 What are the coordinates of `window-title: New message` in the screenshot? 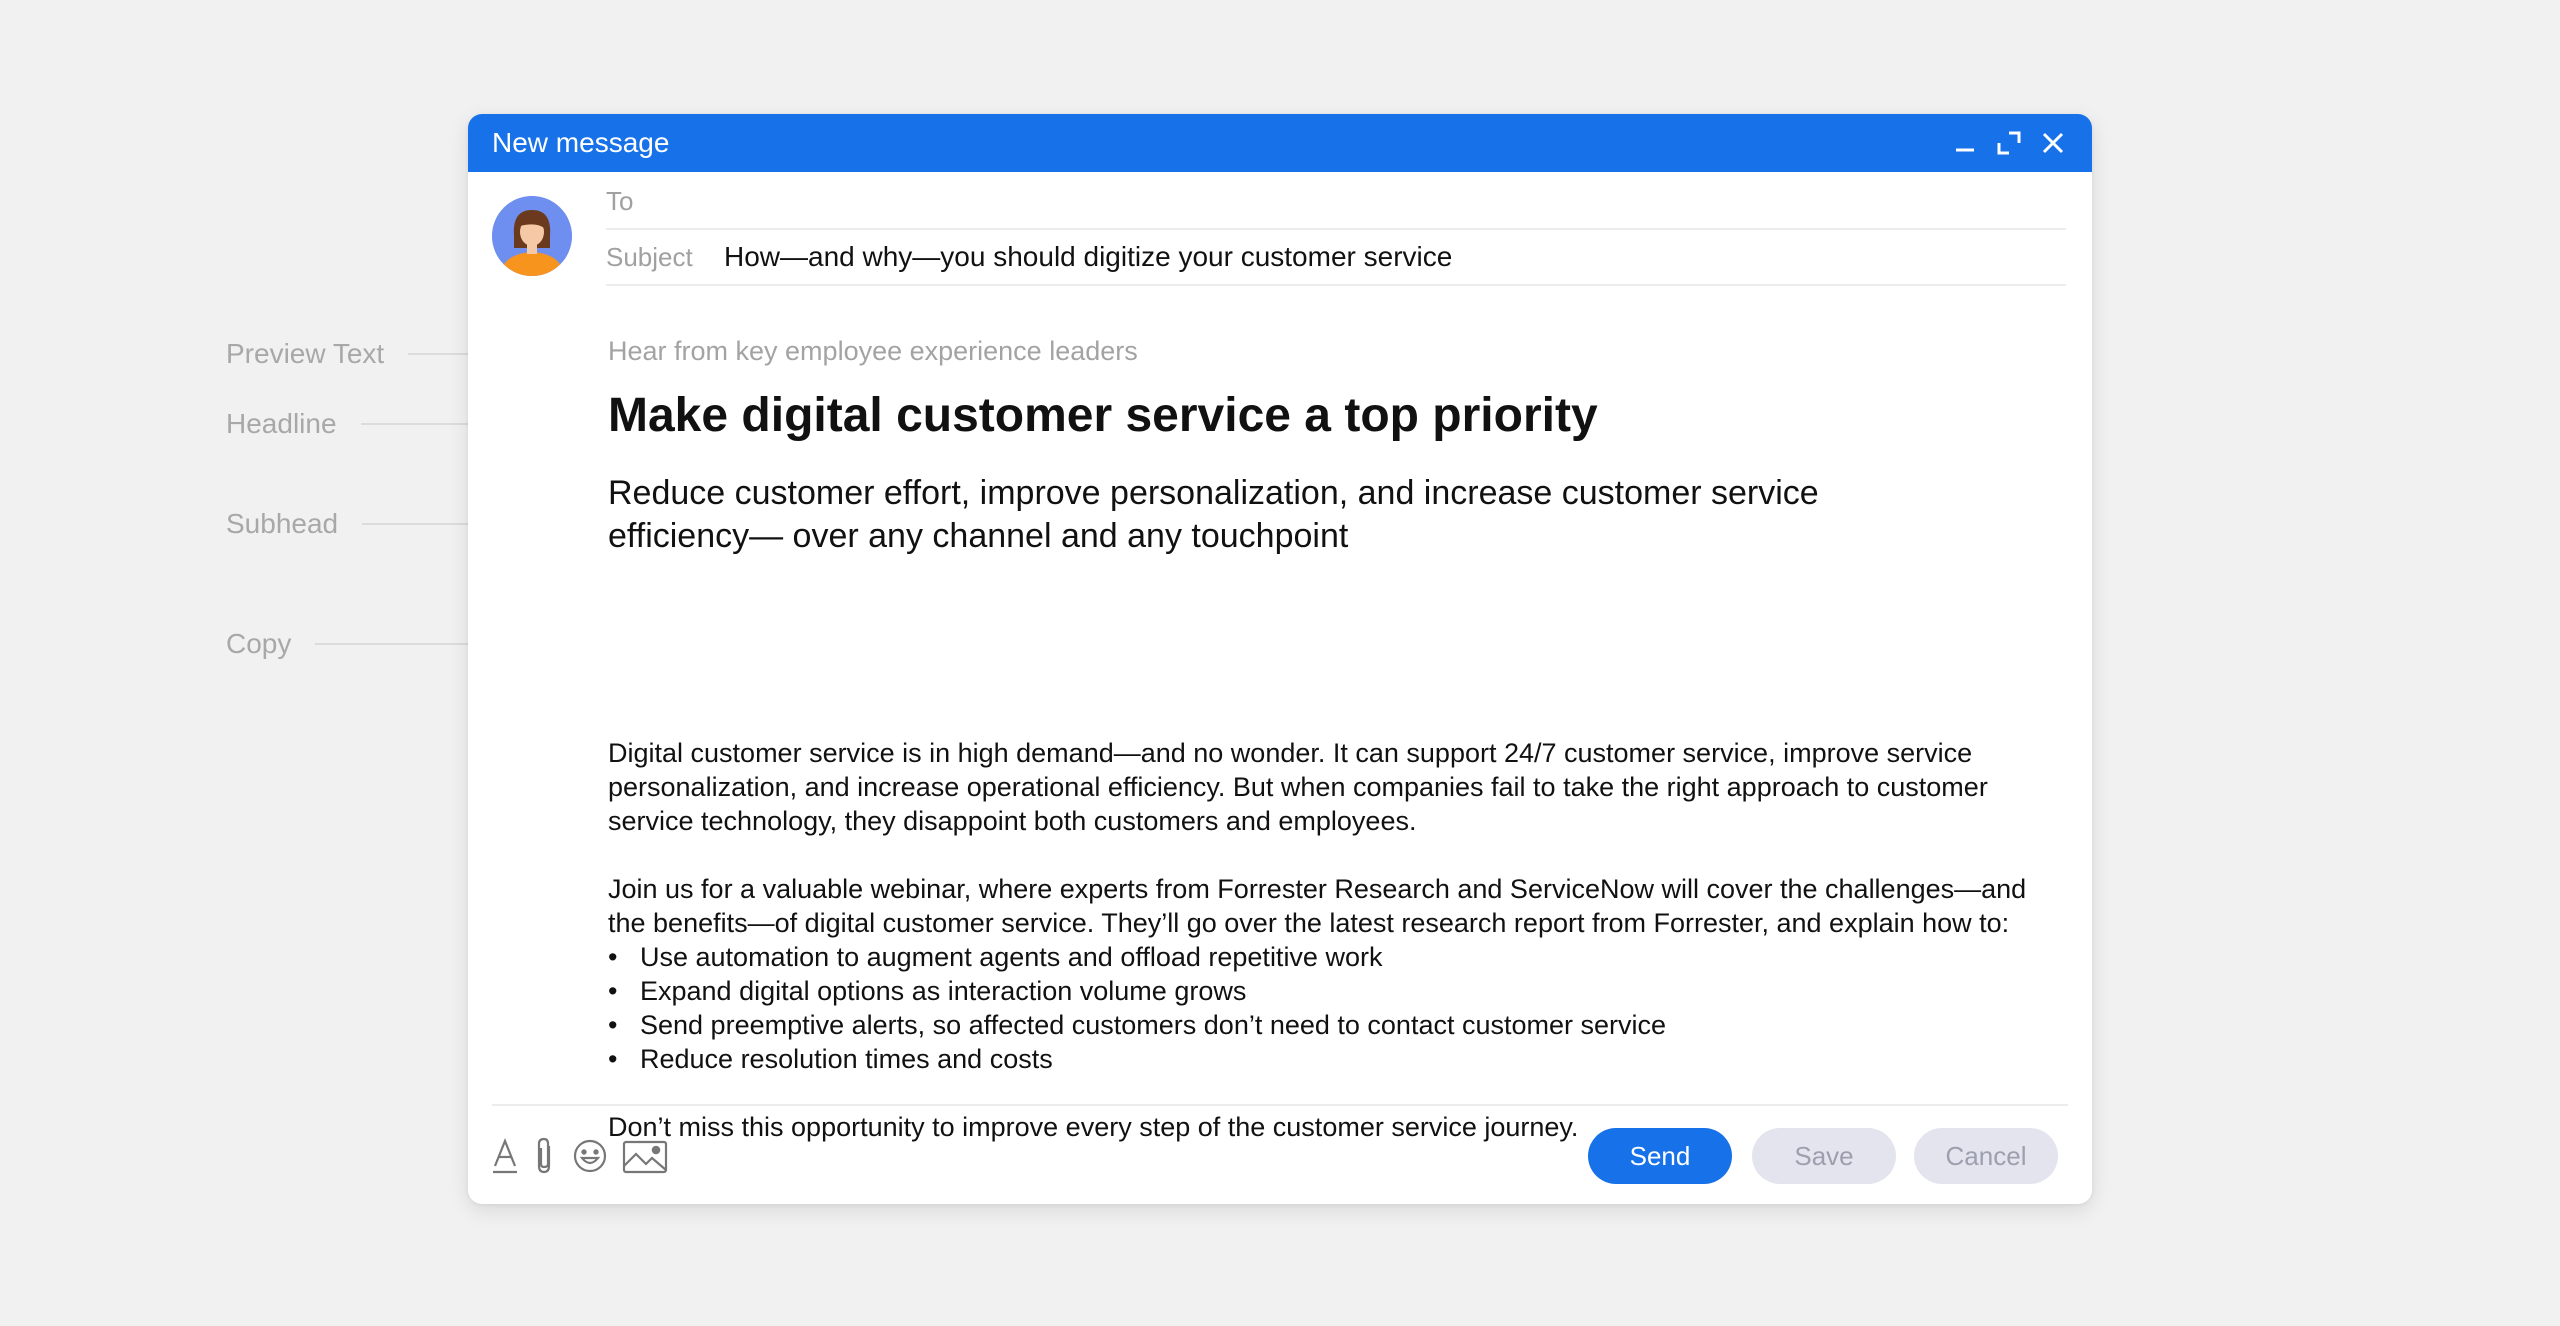 It's located at (581, 142).